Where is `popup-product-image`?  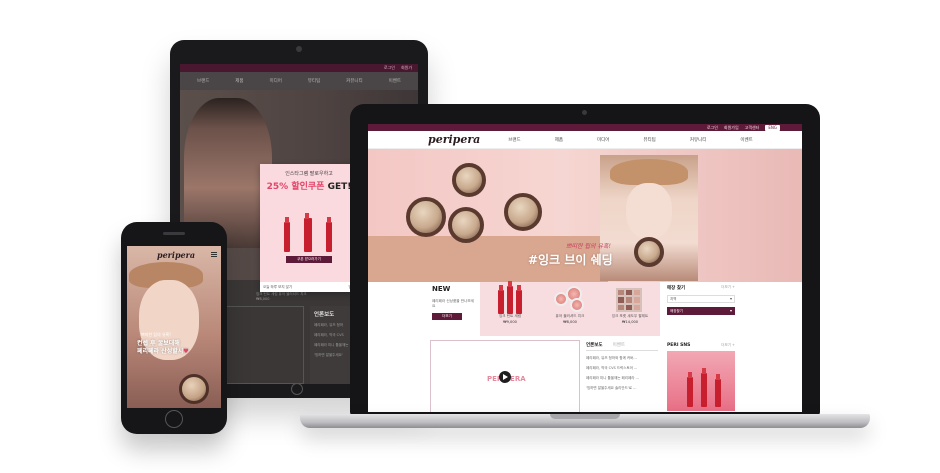 popup-product-image is located at coordinates (309, 223).